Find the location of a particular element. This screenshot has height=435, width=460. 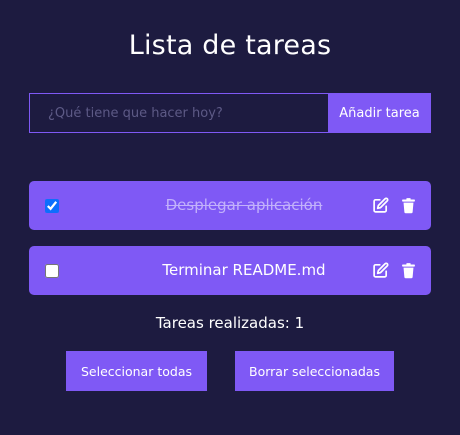

select-all-button: Seleccionar todas is located at coordinates (136, 371).